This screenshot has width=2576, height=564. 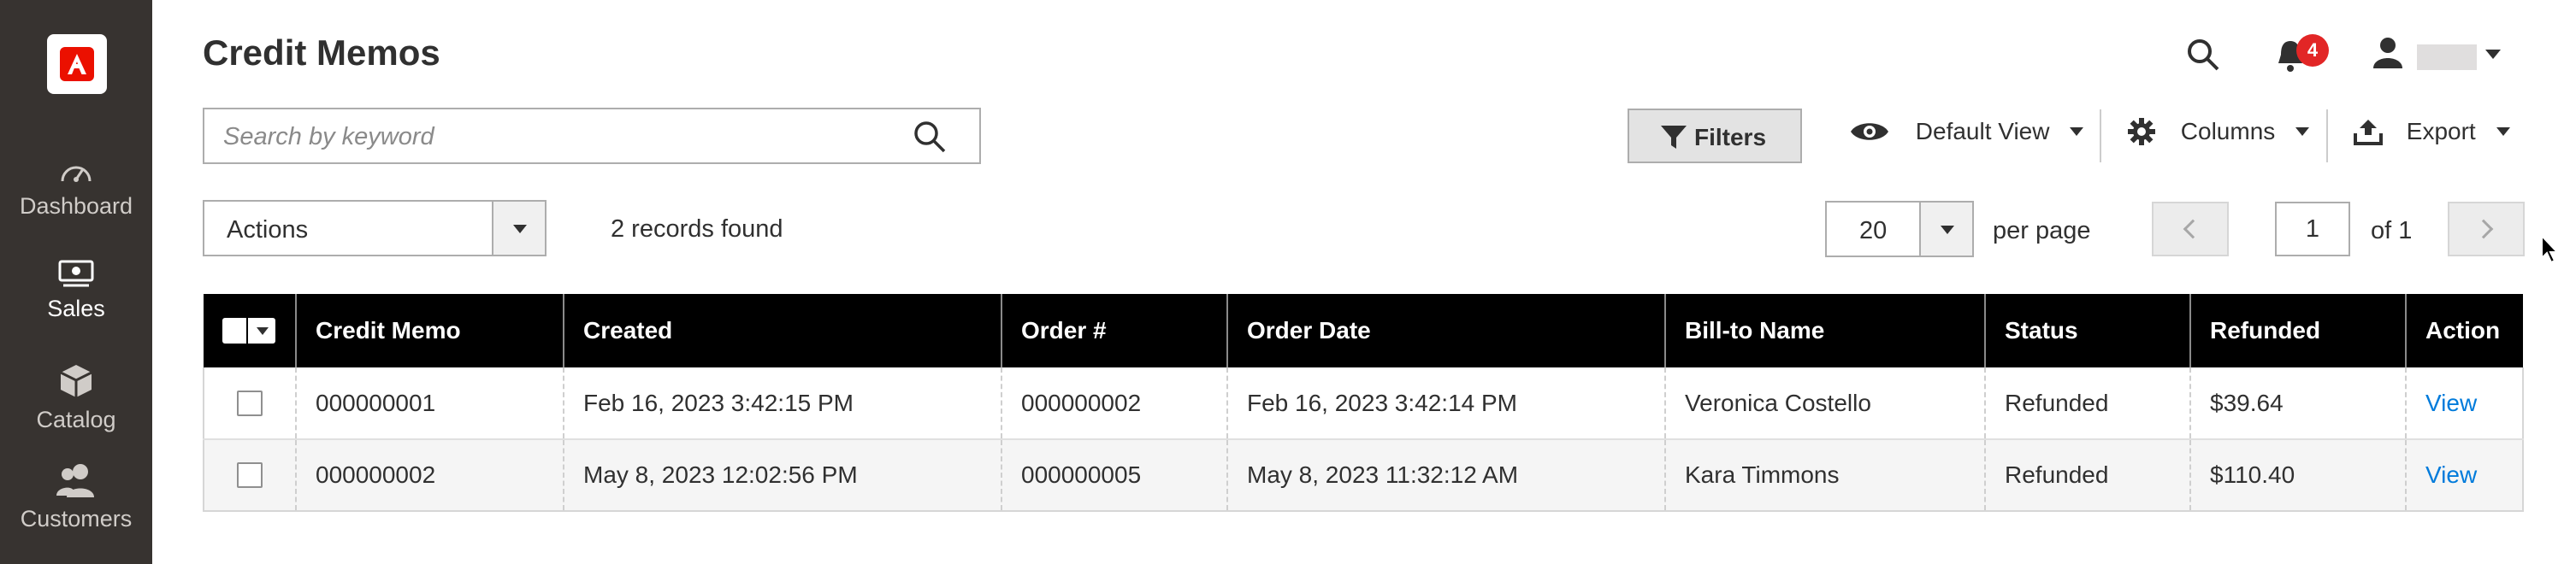 What do you see at coordinates (2228, 130) in the screenshot?
I see `columns-label: Columns` at bounding box center [2228, 130].